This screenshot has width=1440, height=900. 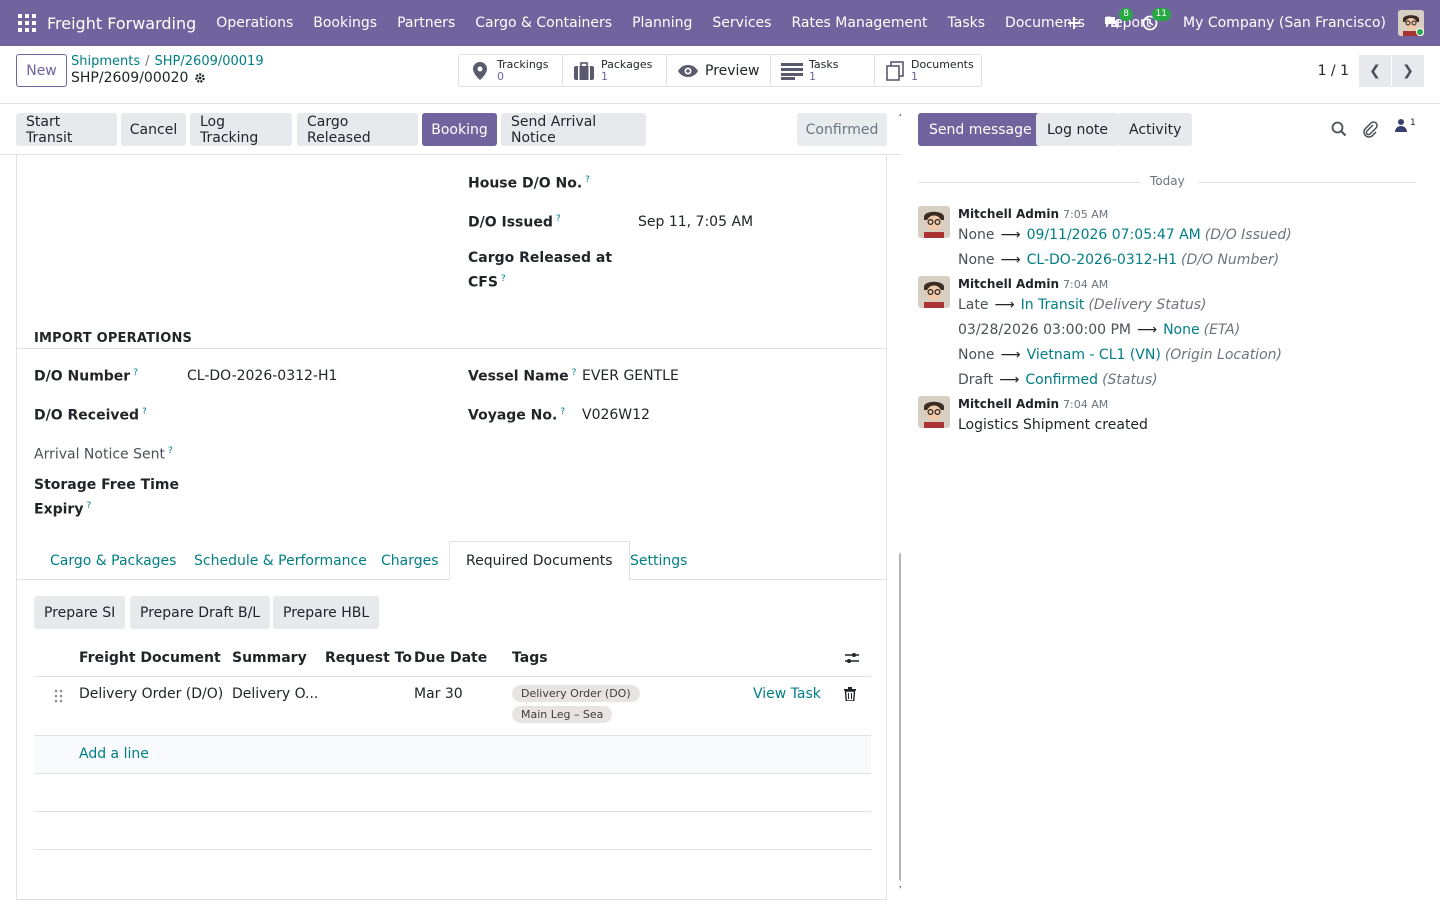 I want to click on message-time: 7:05 AM, so click(x=1086, y=214).